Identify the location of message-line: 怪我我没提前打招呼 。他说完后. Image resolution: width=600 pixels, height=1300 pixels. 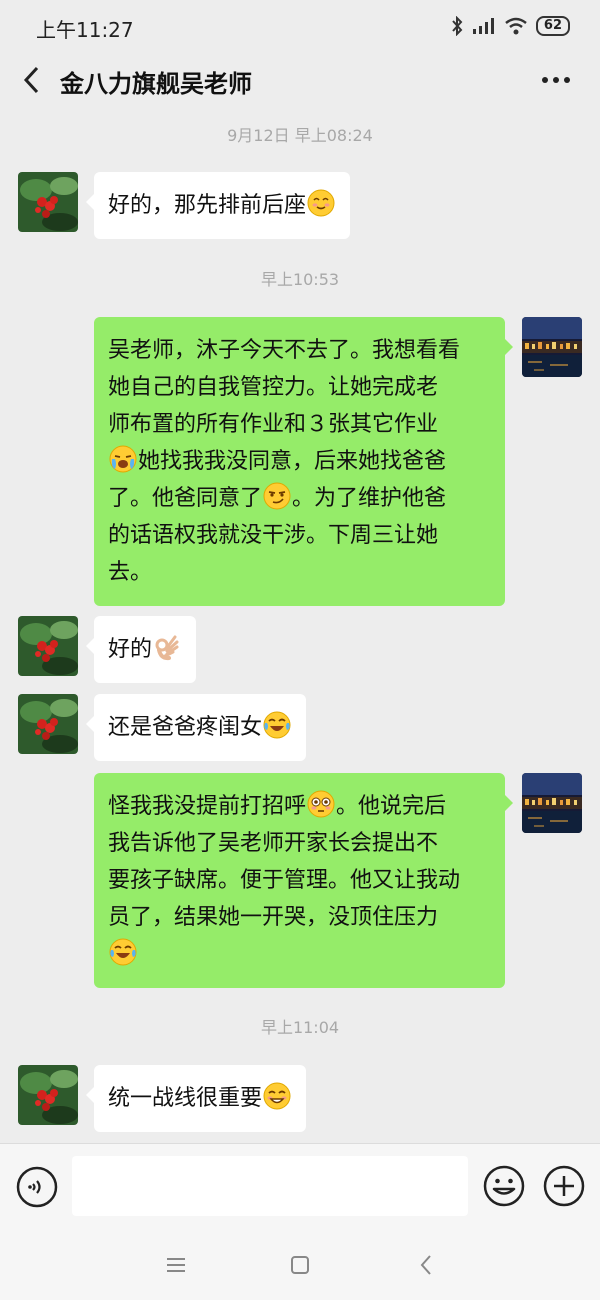
(299, 806).